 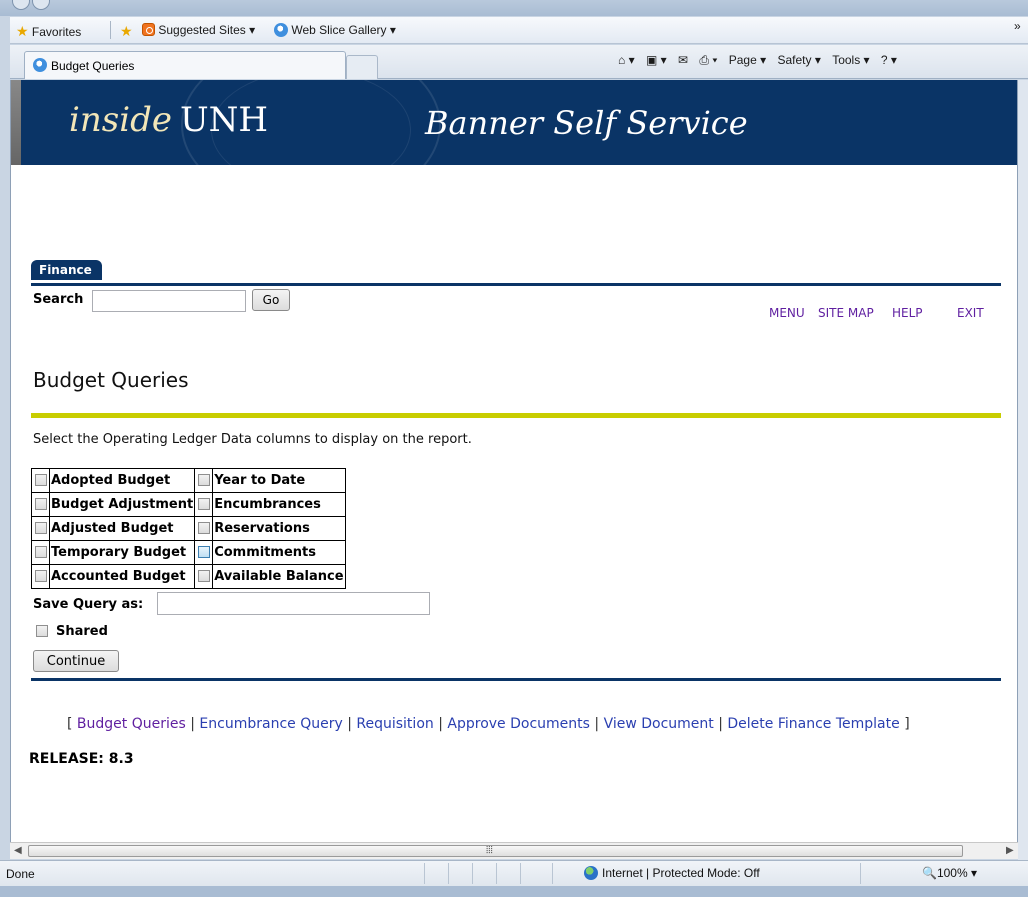 What do you see at coordinates (185, 65) in the screenshot?
I see `browser-tab-budget-queries: Budget Queries` at bounding box center [185, 65].